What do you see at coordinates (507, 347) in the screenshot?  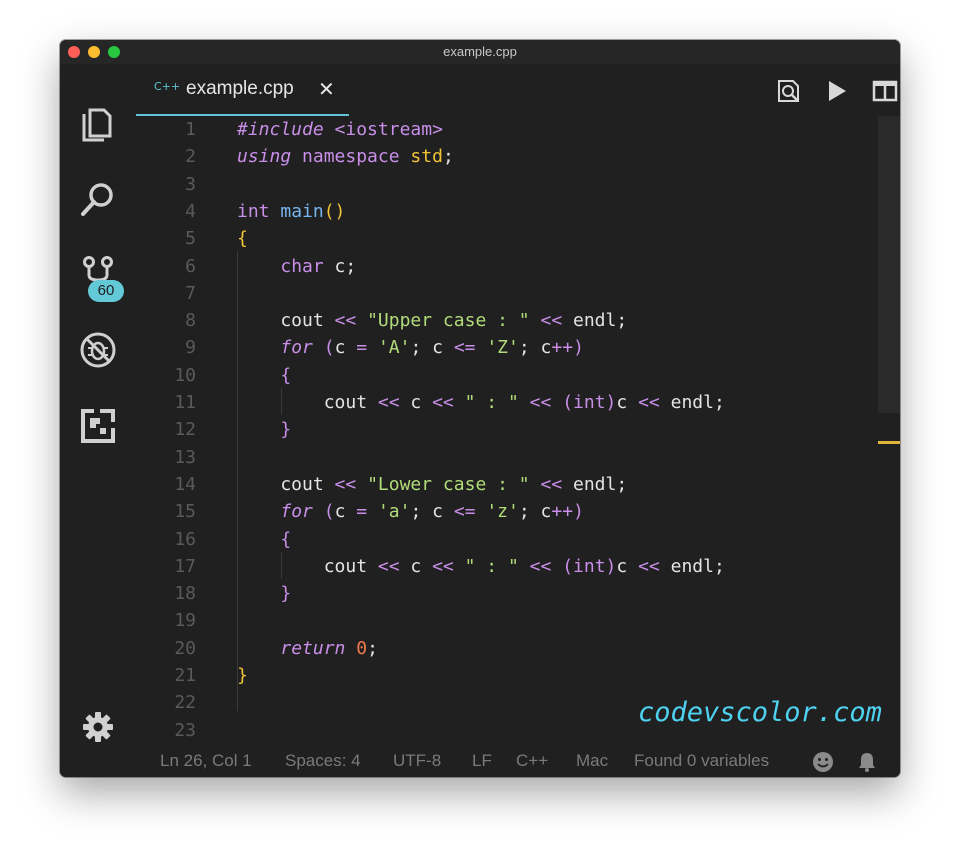 I see `code-line: 9 for (c = 'A'; c <= 'Z'; c++)` at bounding box center [507, 347].